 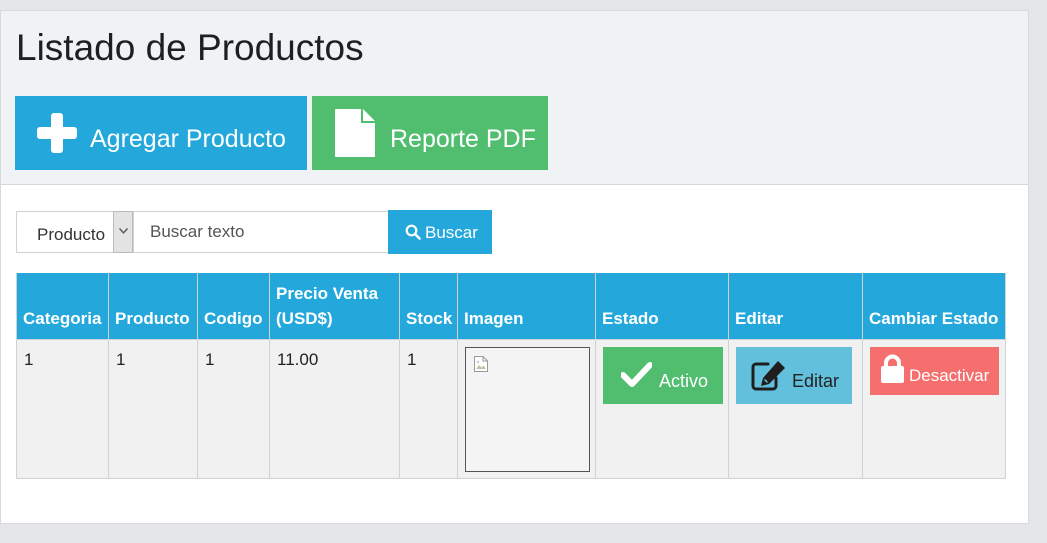 I want to click on cell-precio: 11.00, so click(x=334, y=408).